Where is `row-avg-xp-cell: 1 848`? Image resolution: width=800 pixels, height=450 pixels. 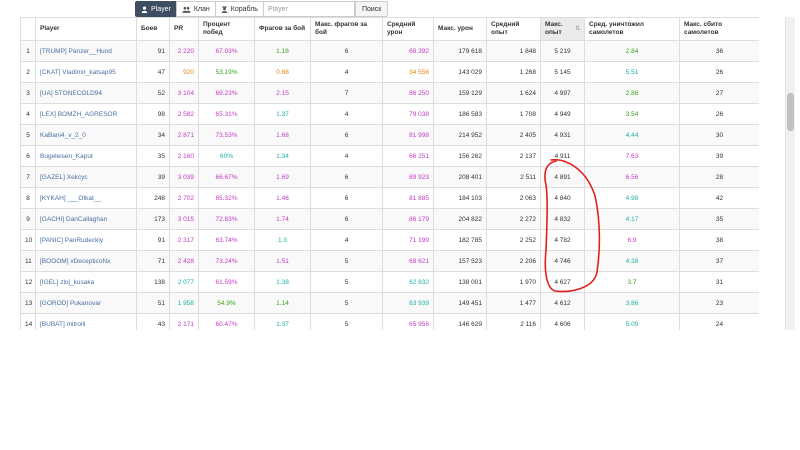
row-avg-xp-cell: 1 848 is located at coordinates (513, 51).